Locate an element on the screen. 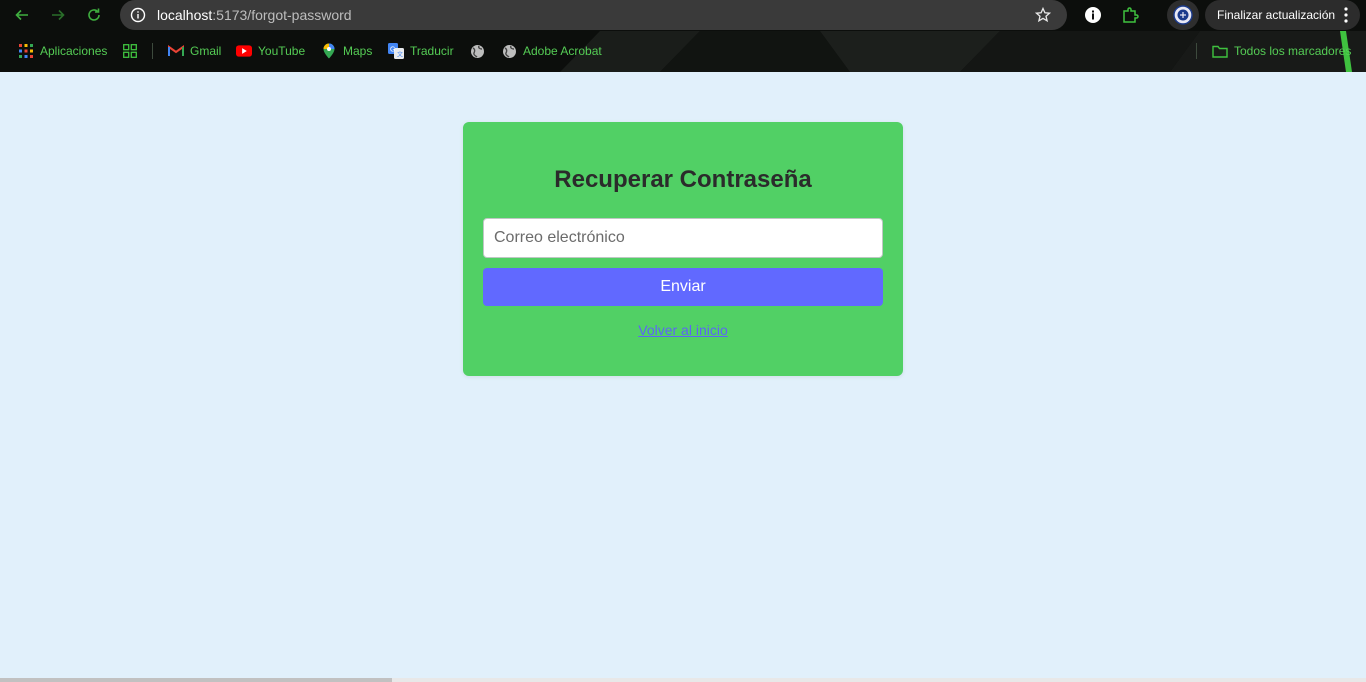  puzzle-icon is located at coordinates (1131, 15).